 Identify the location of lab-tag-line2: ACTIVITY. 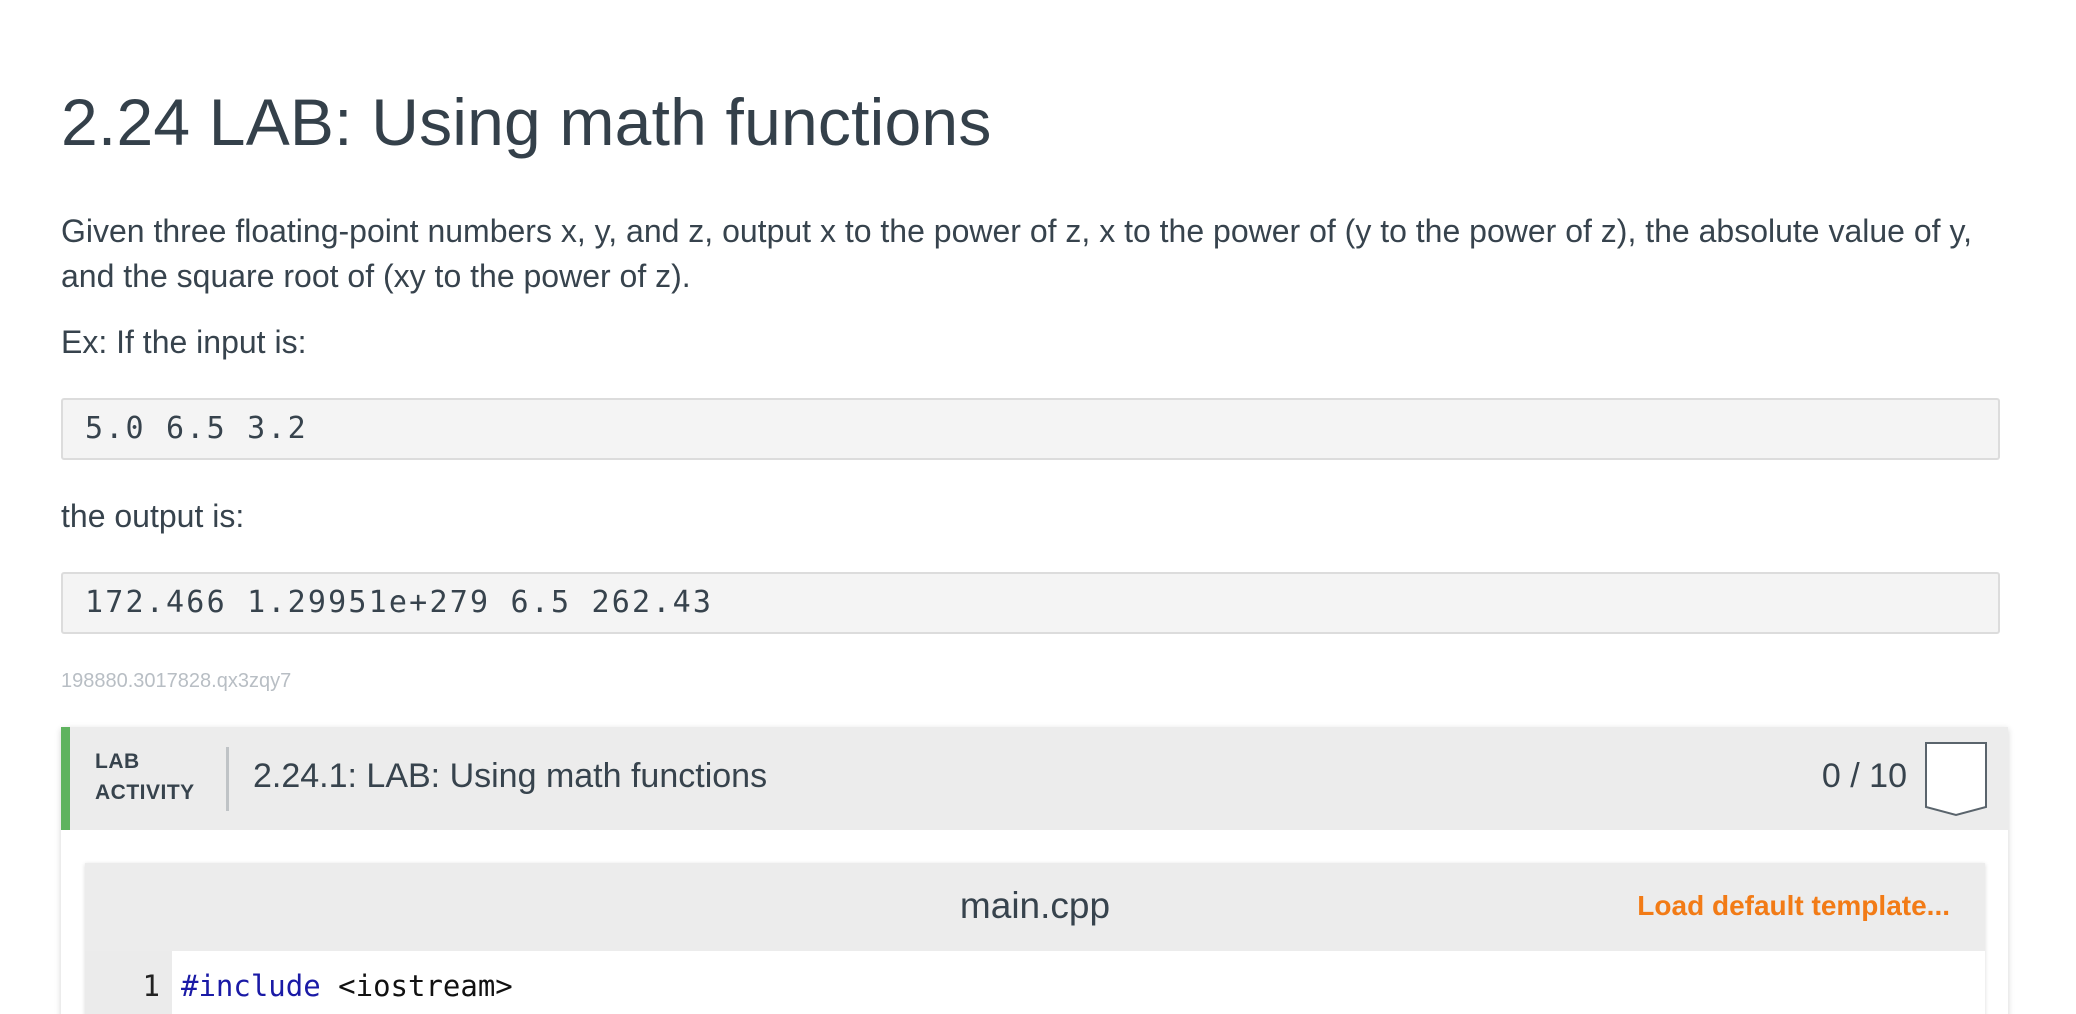
(145, 792).